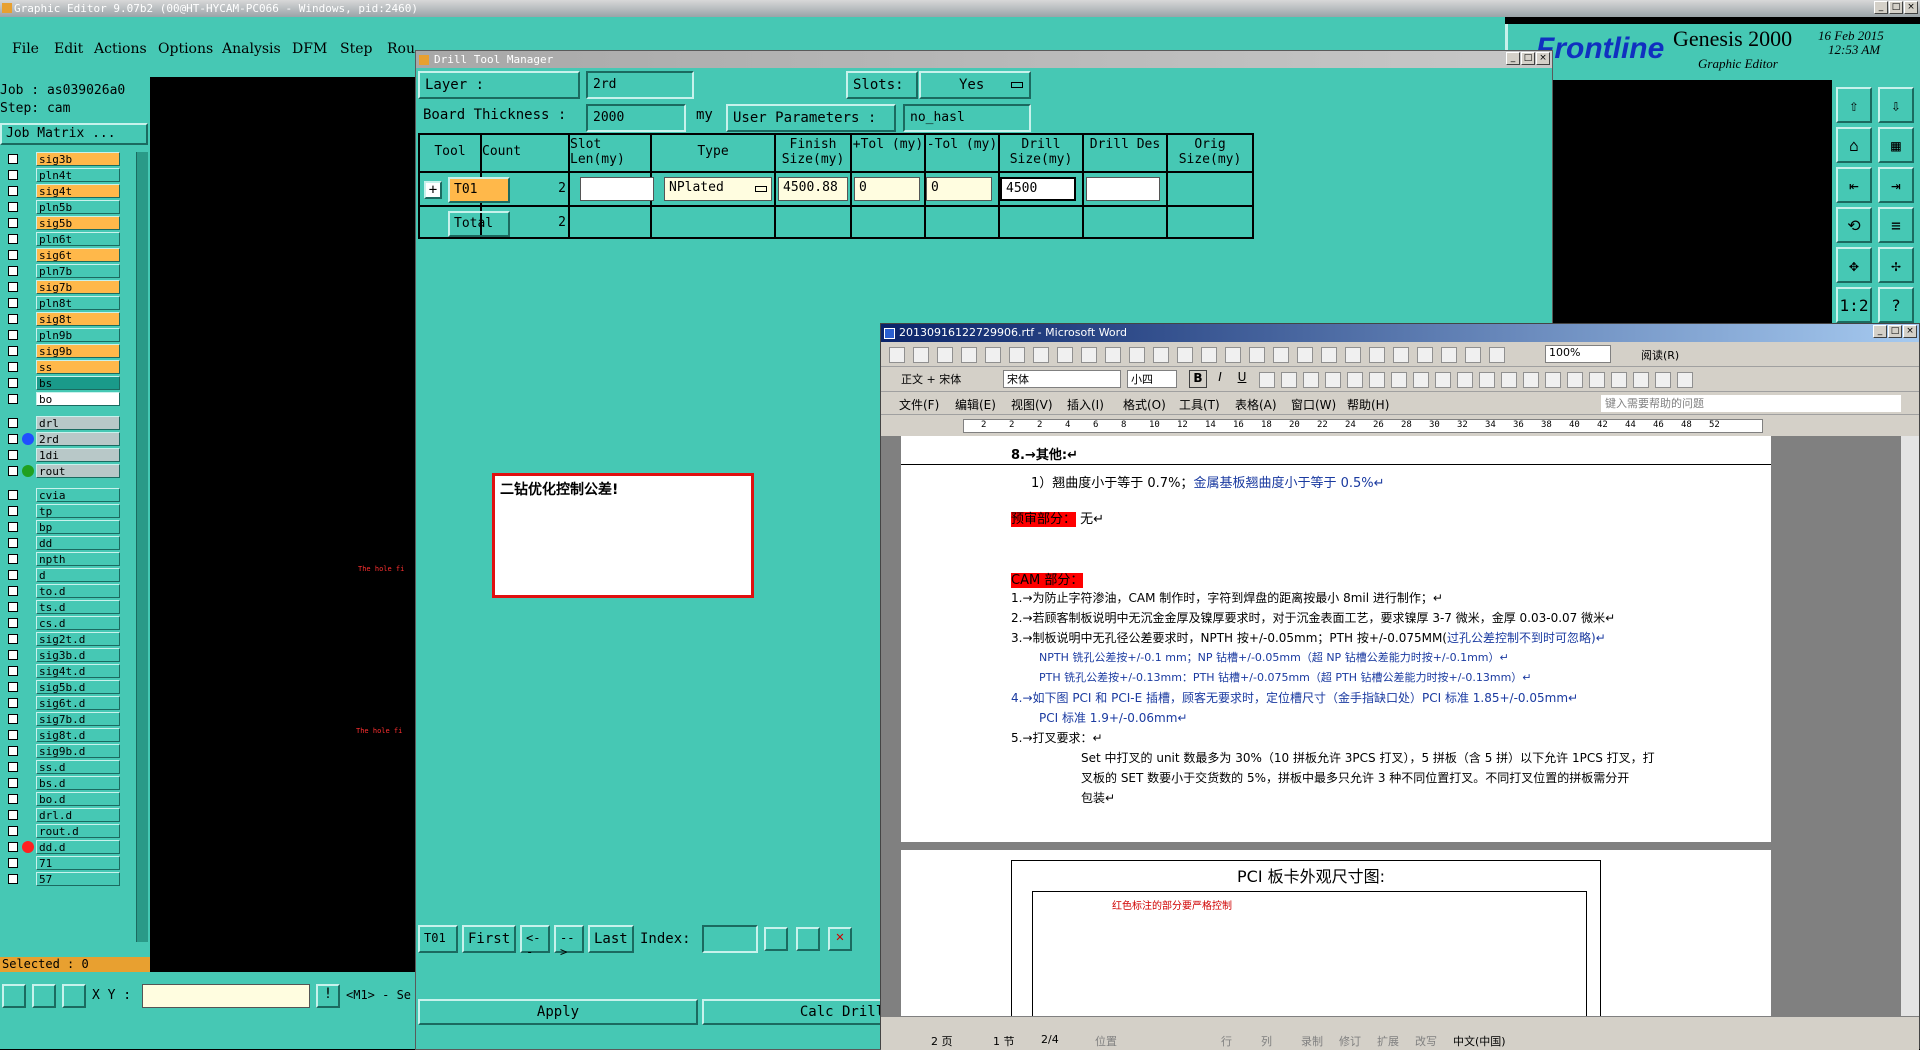  What do you see at coordinates (919, 404) in the screenshot?
I see `word-menu-item: 文件(F)` at bounding box center [919, 404].